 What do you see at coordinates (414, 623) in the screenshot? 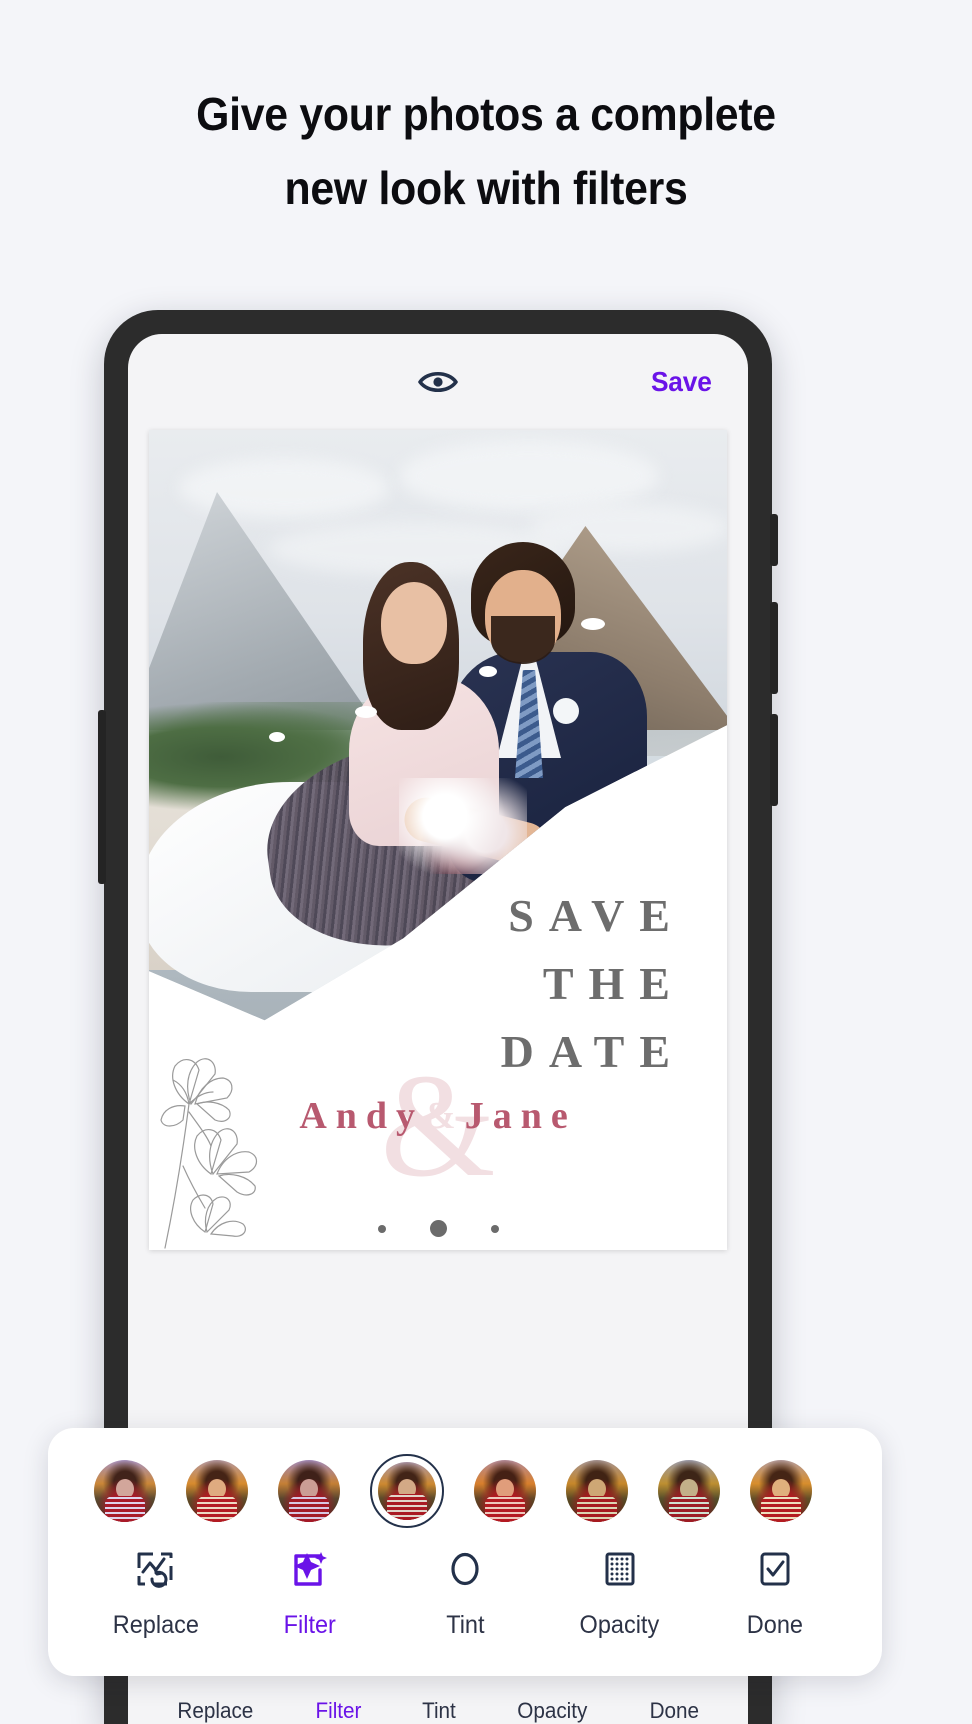
I see `photo-bride-face` at bounding box center [414, 623].